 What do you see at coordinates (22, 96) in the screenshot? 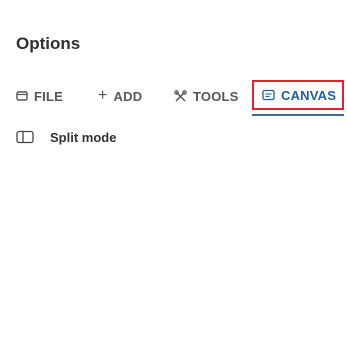
I see `file-icon` at bounding box center [22, 96].